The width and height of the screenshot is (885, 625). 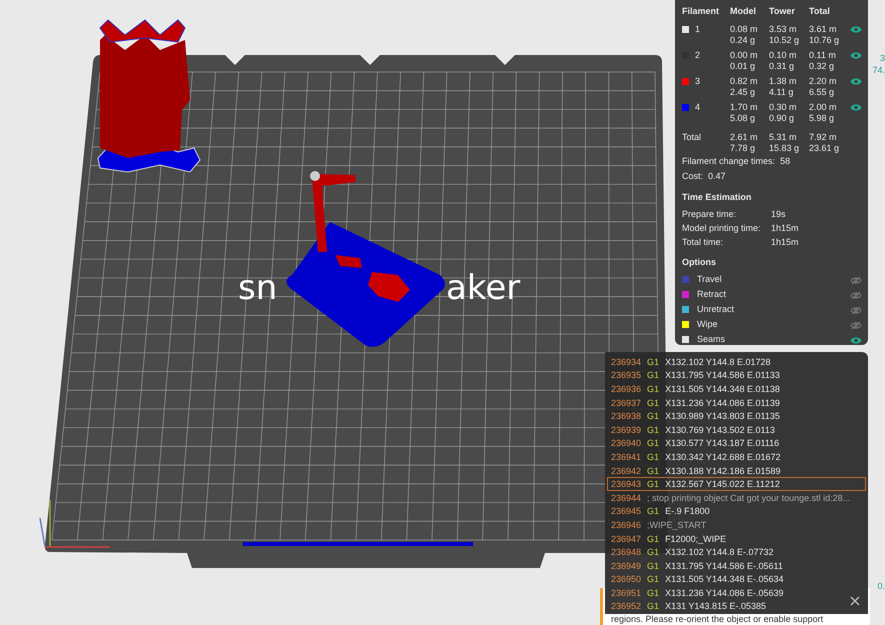 I want to click on option-label: Unretract, so click(x=716, y=309).